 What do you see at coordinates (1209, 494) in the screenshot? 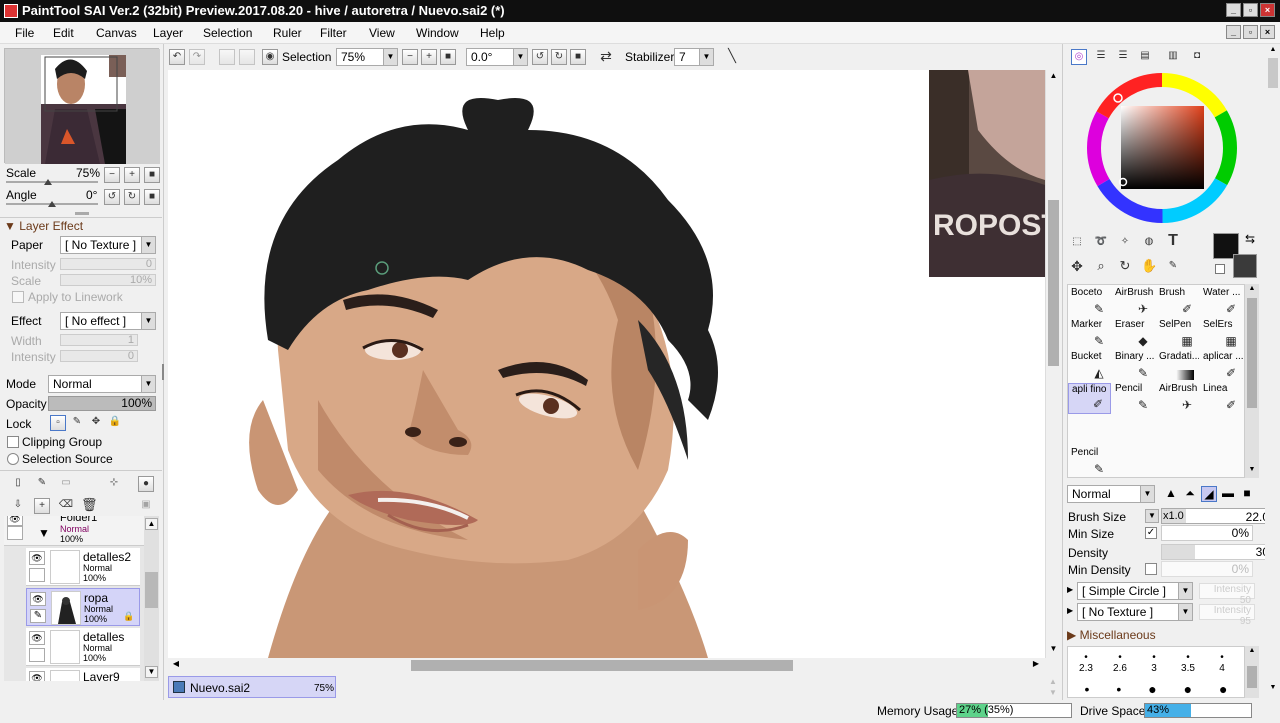
I see `brush-edge-selector: ▲ ⏶ ◢ ▬ ■` at bounding box center [1209, 494].